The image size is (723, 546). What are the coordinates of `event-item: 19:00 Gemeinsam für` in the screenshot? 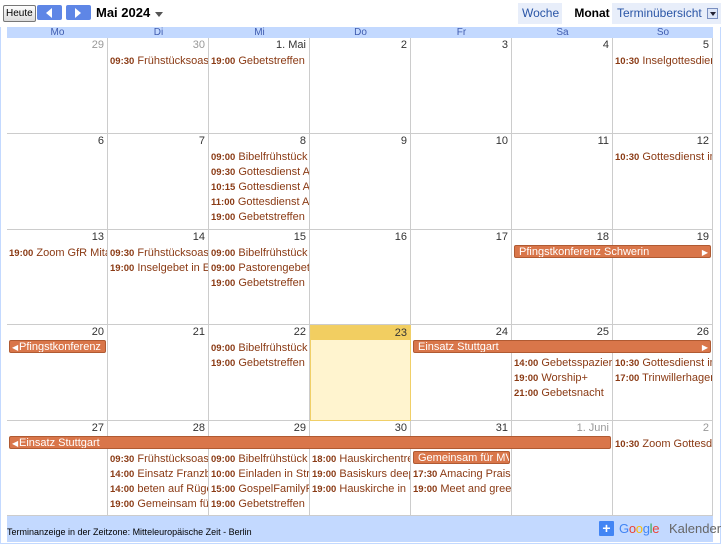 It's located at (159, 504).